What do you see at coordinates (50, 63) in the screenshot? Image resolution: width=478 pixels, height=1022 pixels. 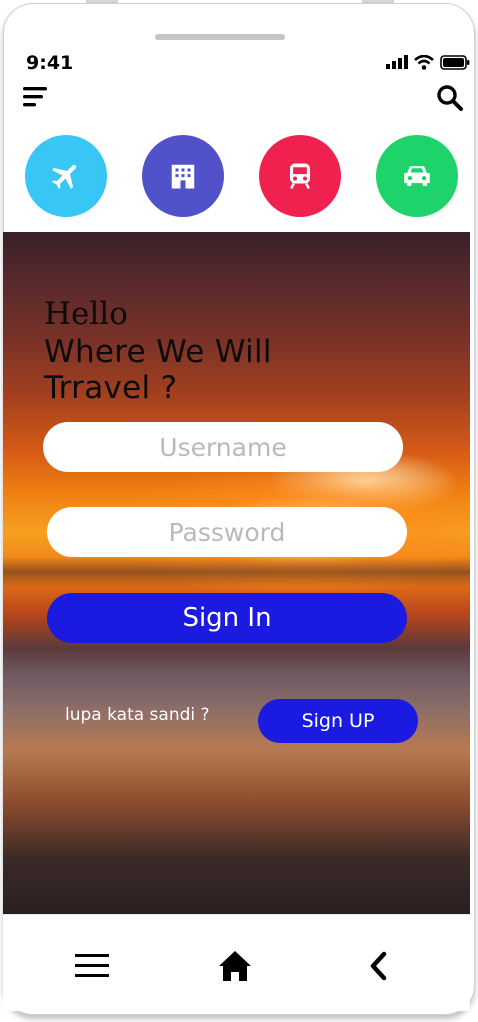 I see `status-time: 9:41` at bounding box center [50, 63].